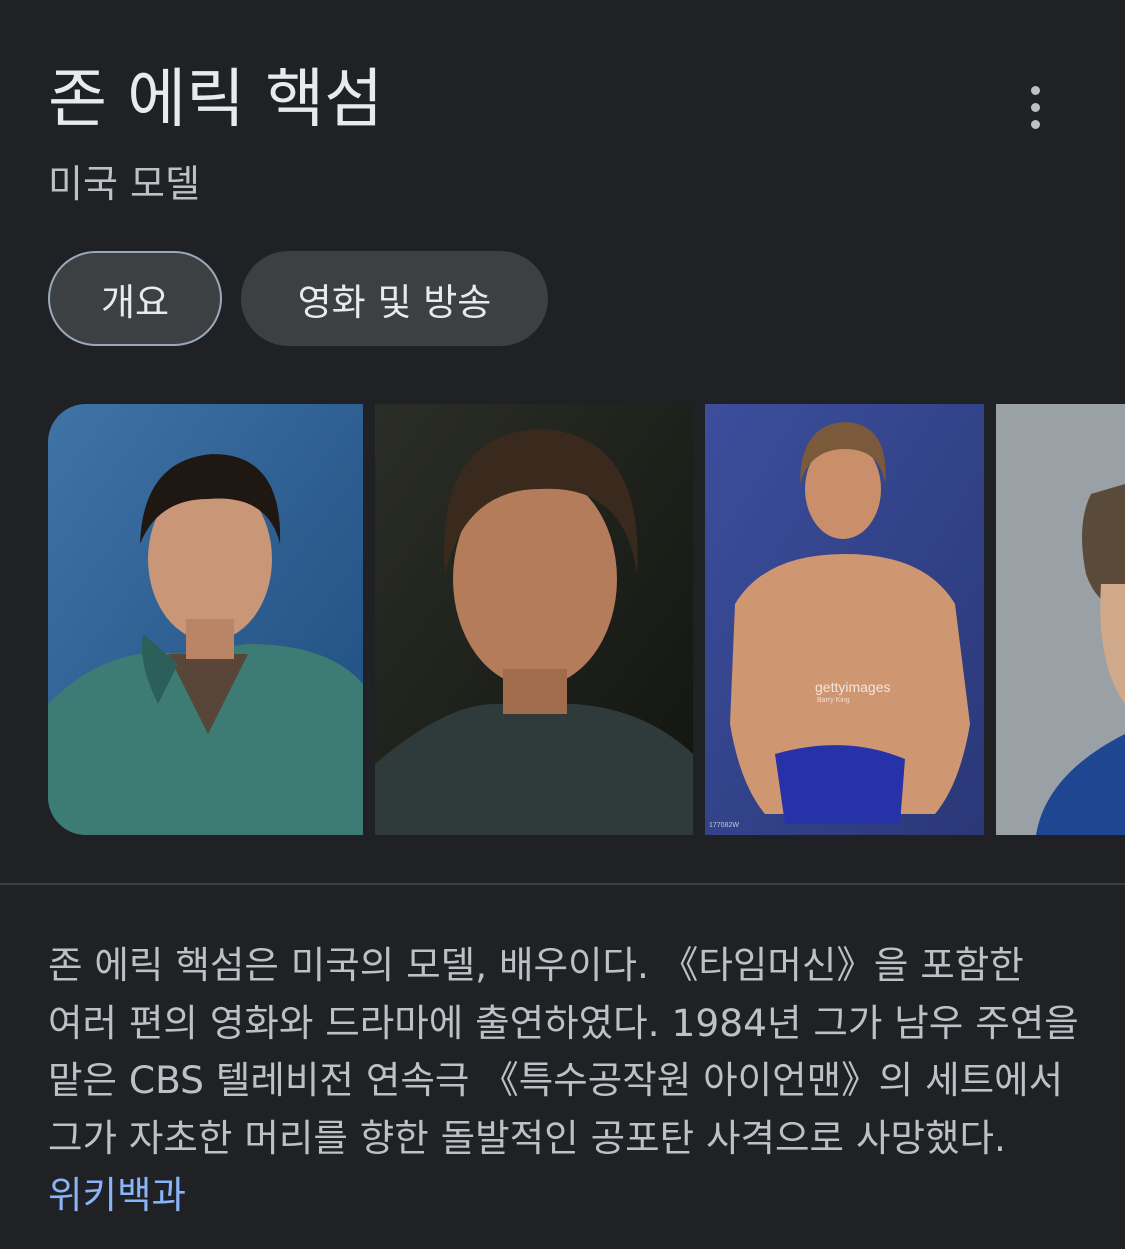 The width and height of the screenshot is (1125, 1249). What do you see at coordinates (135, 298) in the screenshot?
I see `tab-overview: 개요` at bounding box center [135, 298].